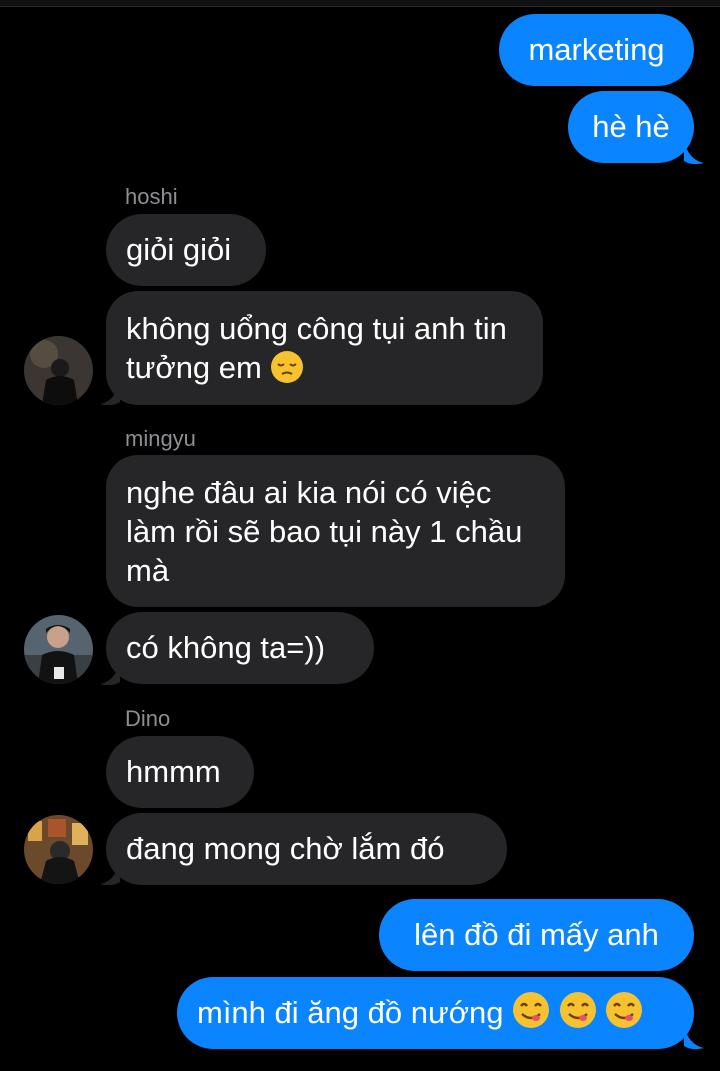  I want to click on message-text: marketing, so click(596, 49).